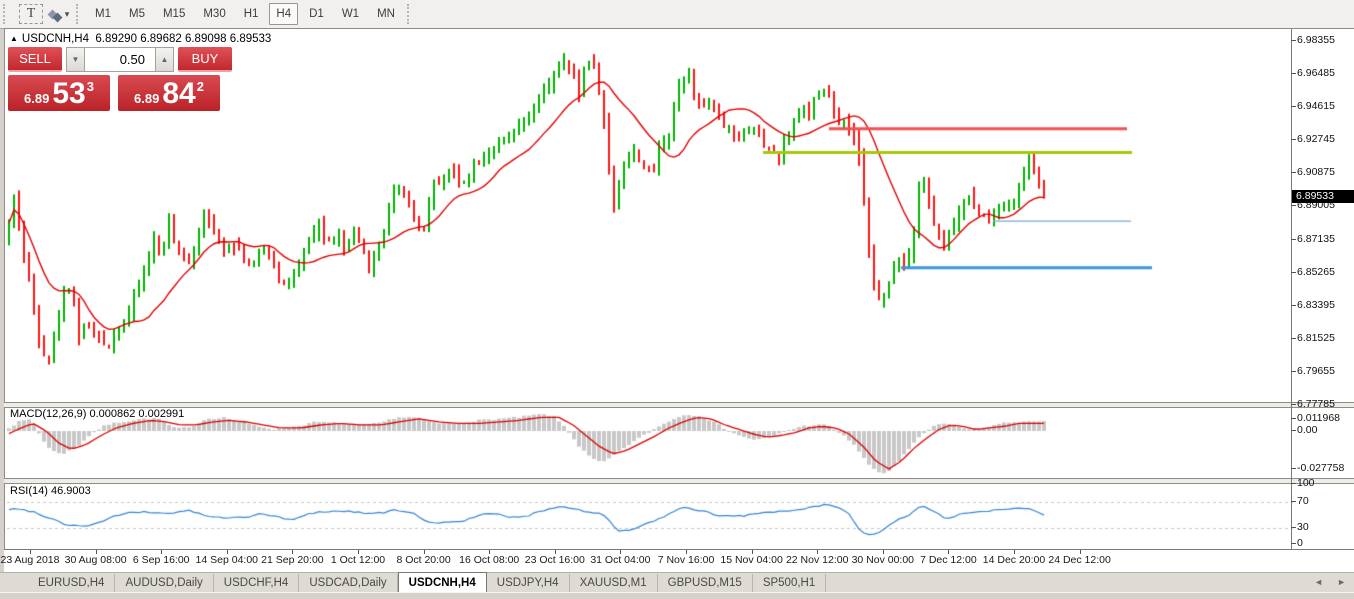 The height and width of the screenshot is (599, 1354). Describe the element at coordinates (67, 13) in the screenshot. I see `chevron-down-icon: ▾` at that location.